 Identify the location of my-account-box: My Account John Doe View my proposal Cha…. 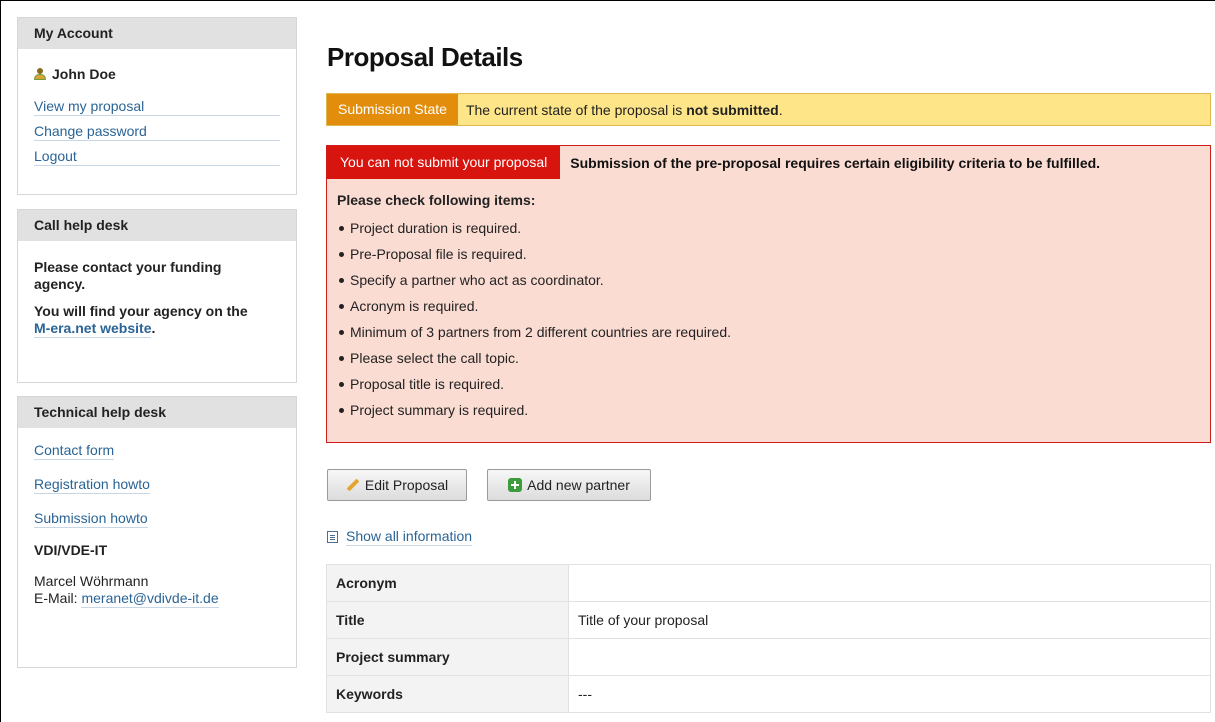
(157, 106).